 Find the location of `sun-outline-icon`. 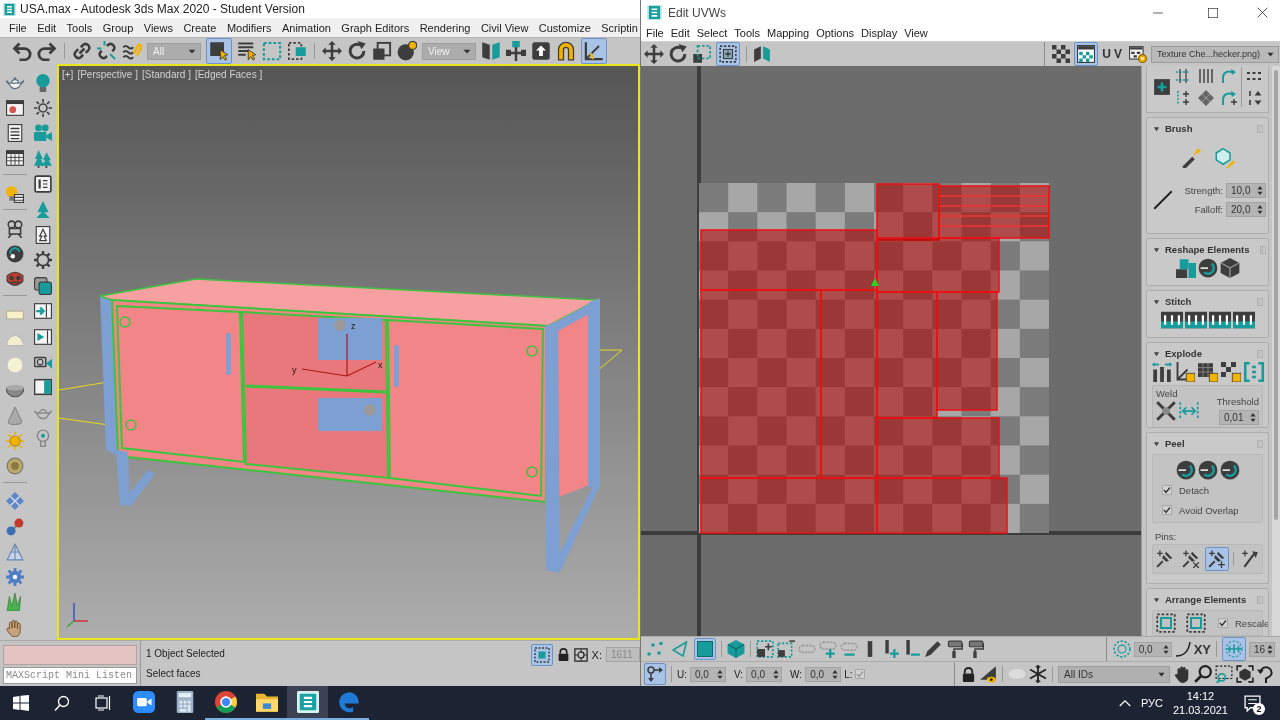

sun-outline-icon is located at coordinates (42, 108).